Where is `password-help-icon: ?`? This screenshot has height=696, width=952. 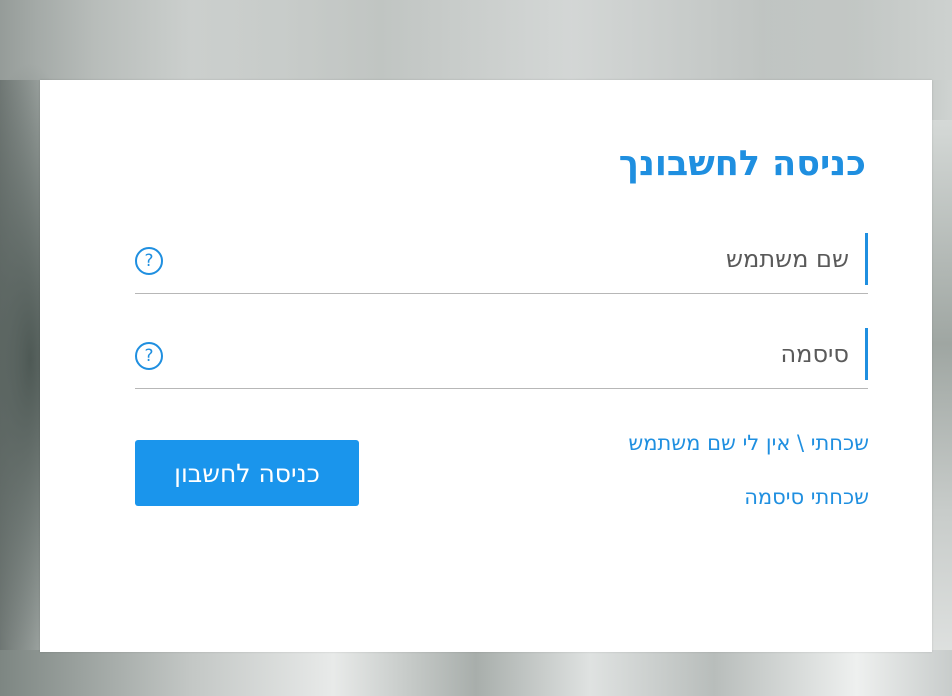
password-help-icon: ? is located at coordinates (149, 356).